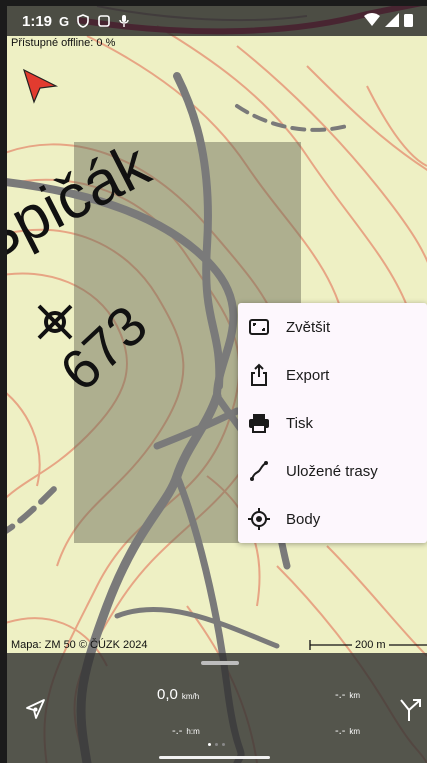 The width and height of the screenshot is (427, 763). Describe the element at coordinates (392, 20) in the screenshot. I see `signal-icon` at that location.